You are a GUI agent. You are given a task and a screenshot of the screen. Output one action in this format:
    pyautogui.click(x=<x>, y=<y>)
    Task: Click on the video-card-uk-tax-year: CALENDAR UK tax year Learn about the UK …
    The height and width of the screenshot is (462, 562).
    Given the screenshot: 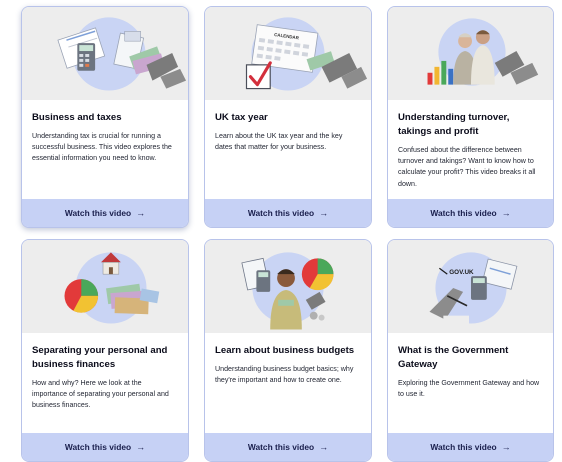 What is the action you would take?
    pyautogui.click(x=288, y=117)
    